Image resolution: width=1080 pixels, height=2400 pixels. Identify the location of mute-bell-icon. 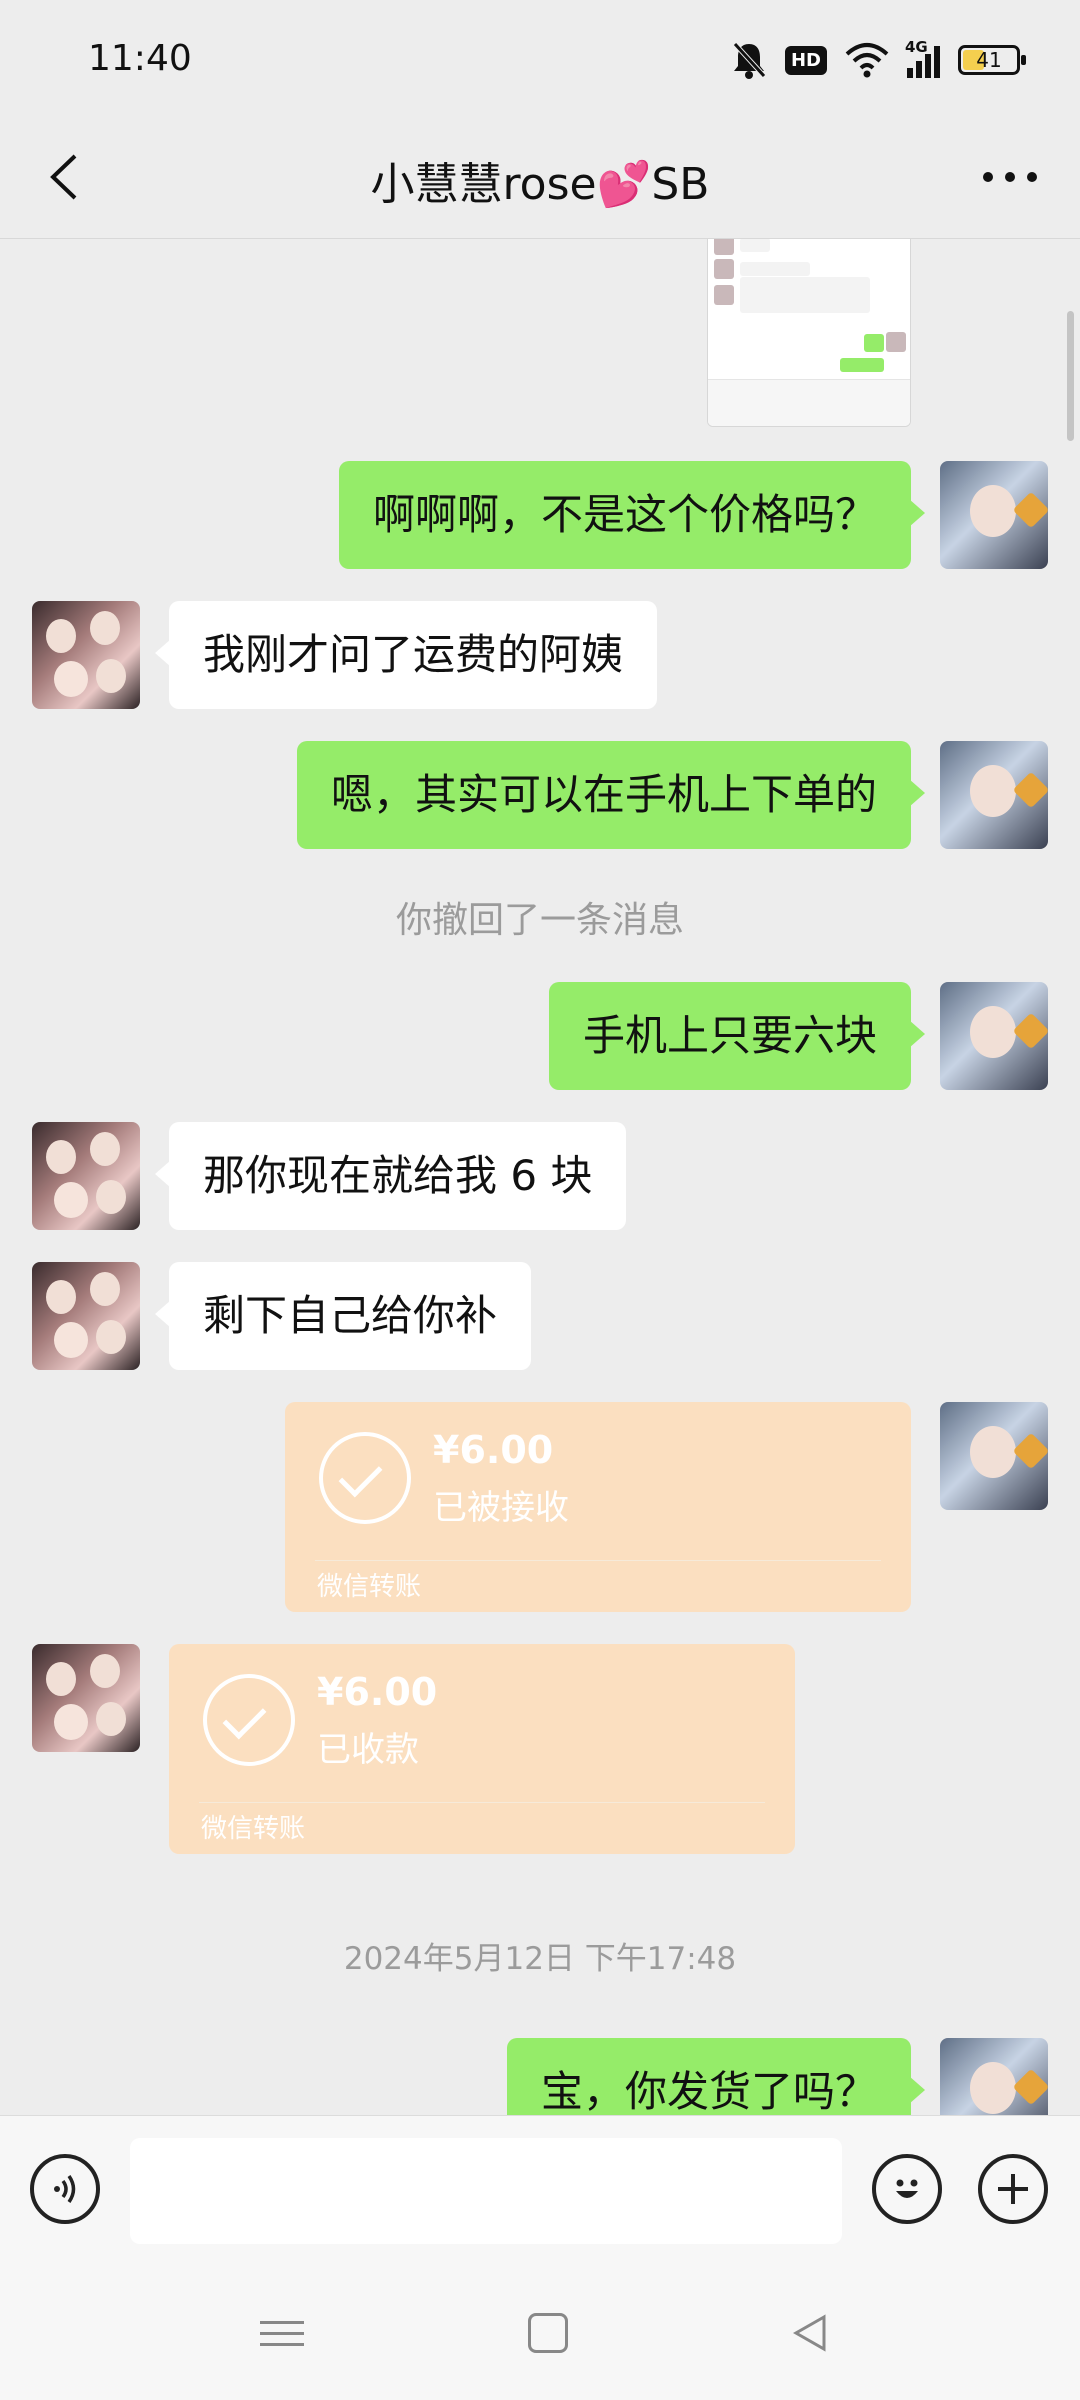
(749, 60).